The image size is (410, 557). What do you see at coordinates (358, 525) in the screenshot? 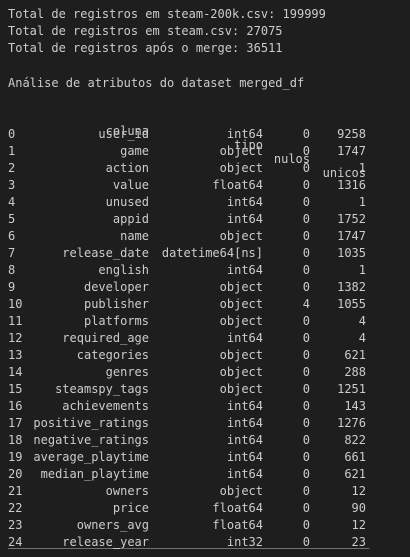
I see `cell-unicos: 12` at bounding box center [358, 525].